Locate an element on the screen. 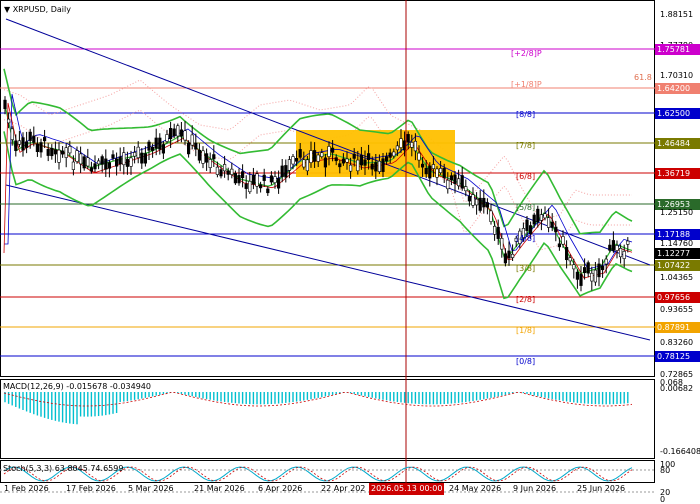  price-label: 1.07422 is located at coordinates (677, 265).